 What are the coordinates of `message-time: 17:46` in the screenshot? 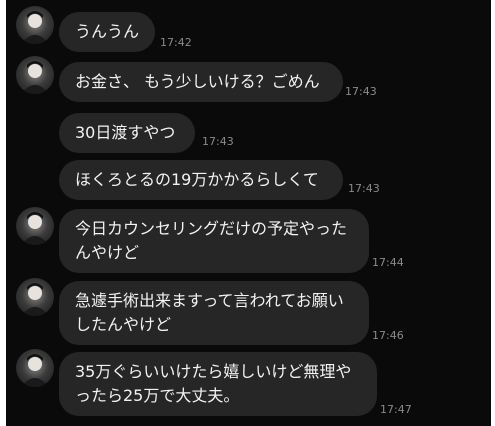 It's located at (388, 335).